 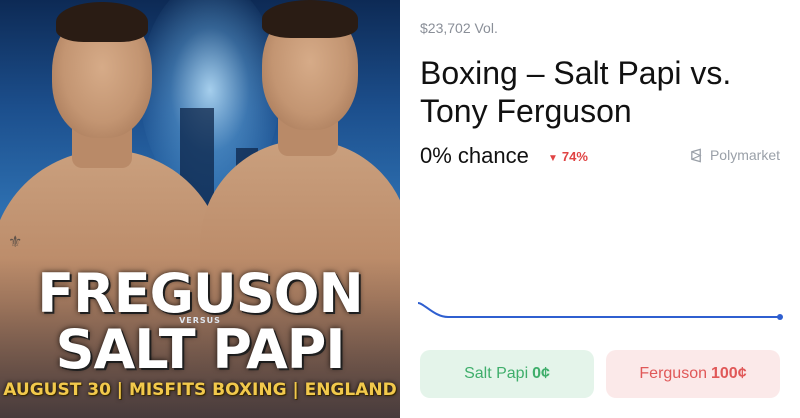 I want to click on poster-event-line: AUGUST 30 | MISFITS BOXING | ENGLAND, so click(x=200, y=390).